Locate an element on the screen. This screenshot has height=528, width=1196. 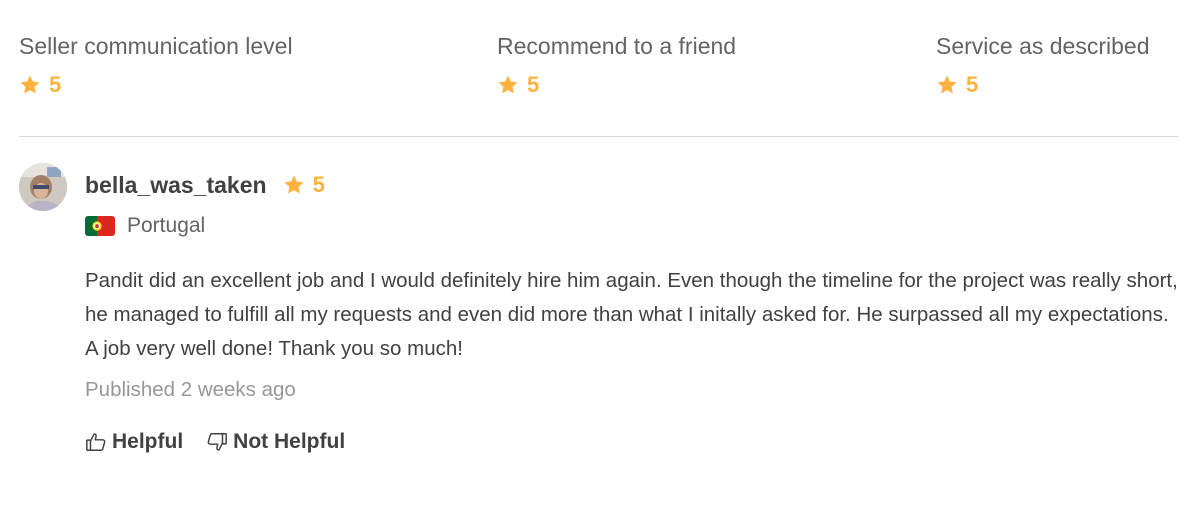
not-helpful-label: Not Helpful is located at coordinates (289, 441).